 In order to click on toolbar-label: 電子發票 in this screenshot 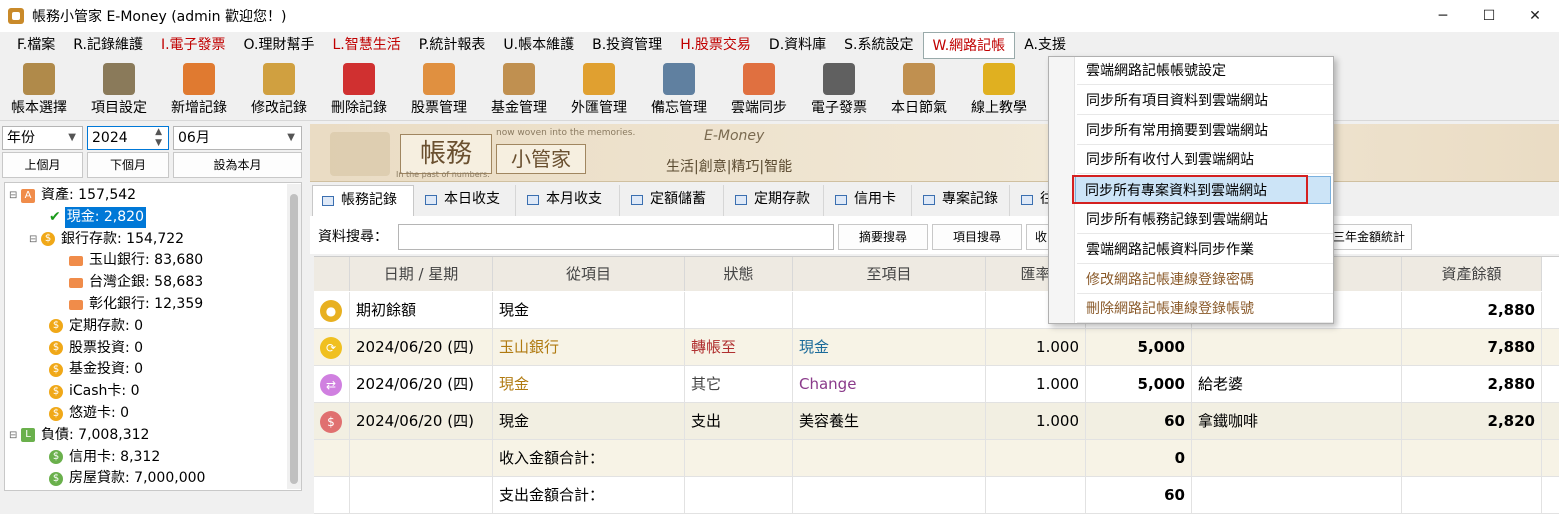, I will do `click(839, 108)`.